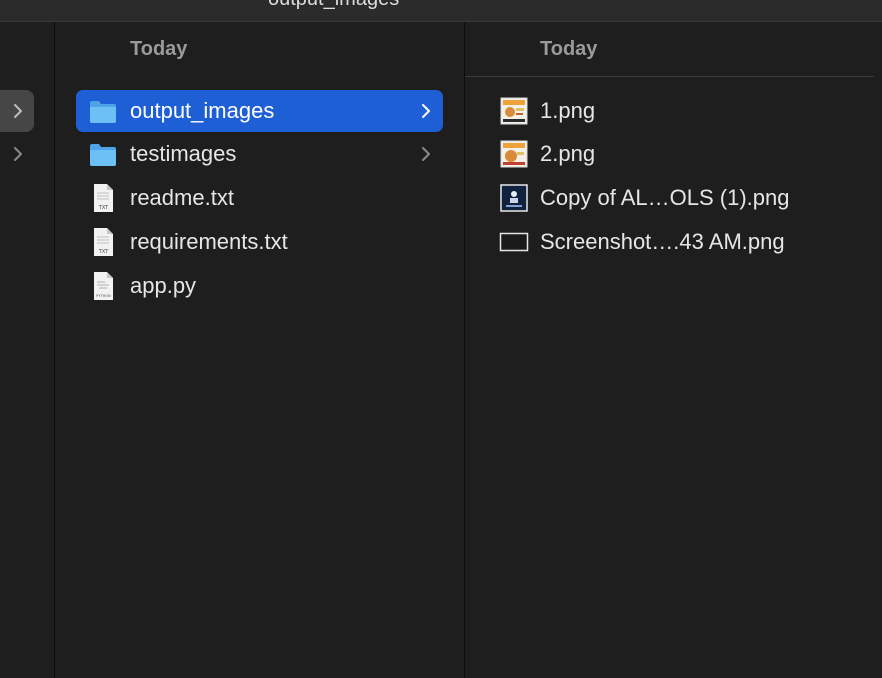 Image resolution: width=882 pixels, height=678 pixels. Describe the element at coordinates (333, 5) in the screenshot. I see `window-title: output_images` at that location.